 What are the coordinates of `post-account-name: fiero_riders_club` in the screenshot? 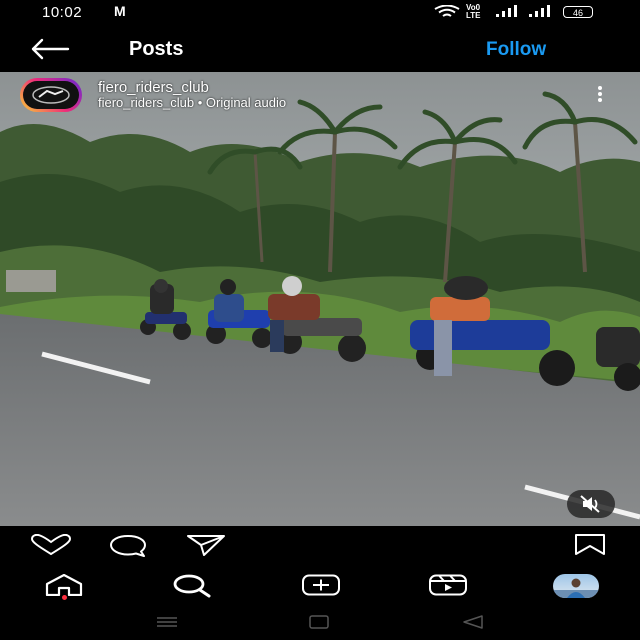 It's located at (153, 87).